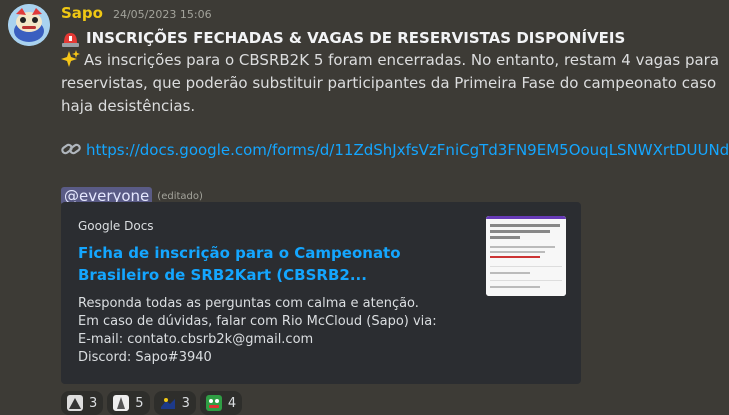 This screenshot has width=729, height=415. What do you see at coordinates (145, 357) in the screenshot?
I see `embed-desc-line: Discord: Sapo#3940` at bounding box center [145, 357].